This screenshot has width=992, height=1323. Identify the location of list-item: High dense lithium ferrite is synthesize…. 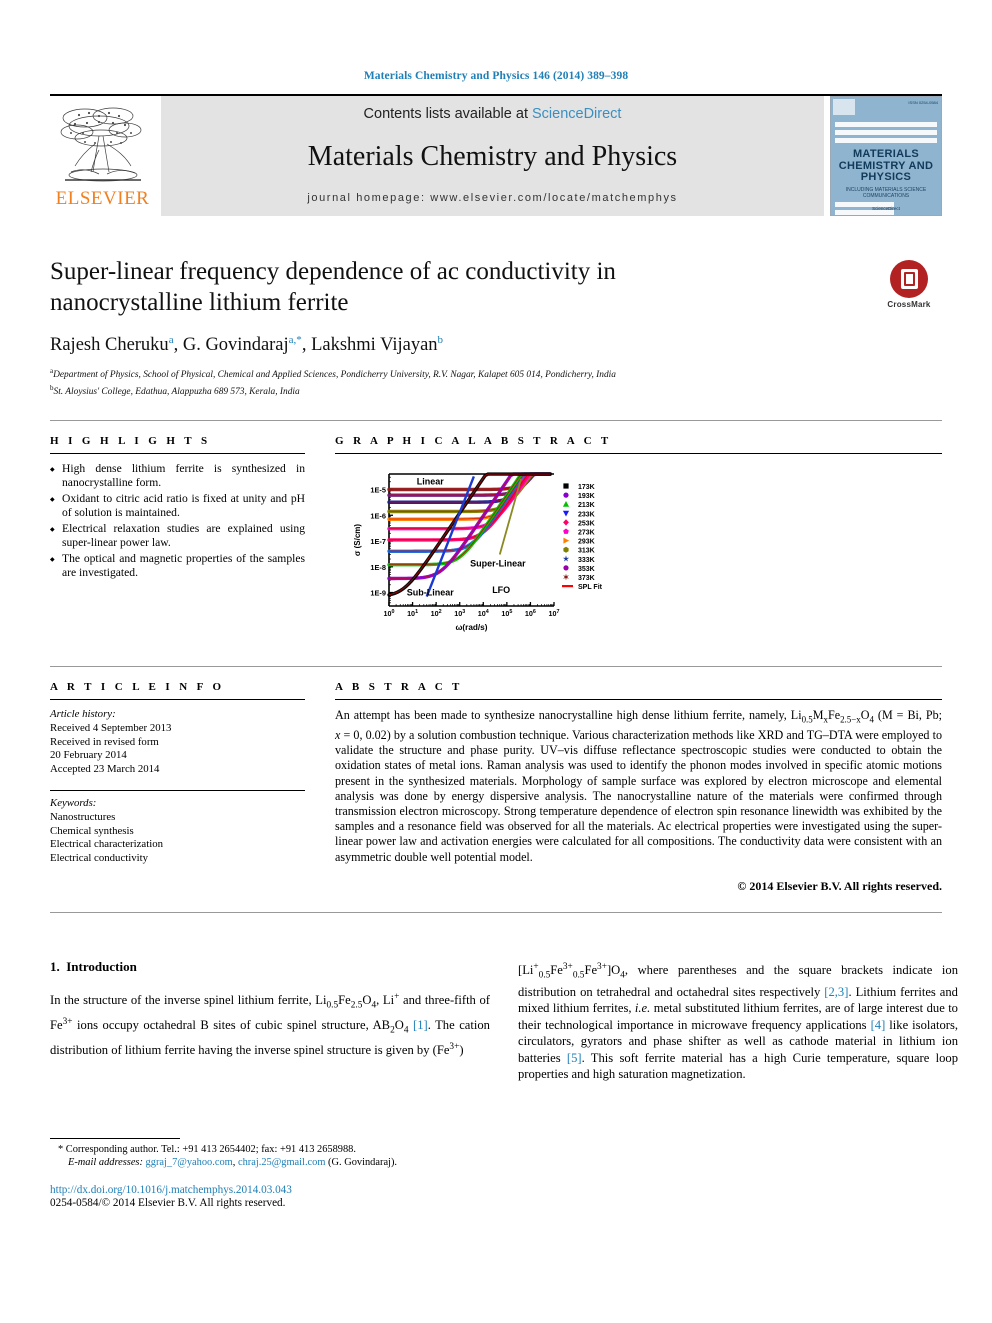
(177, 476).